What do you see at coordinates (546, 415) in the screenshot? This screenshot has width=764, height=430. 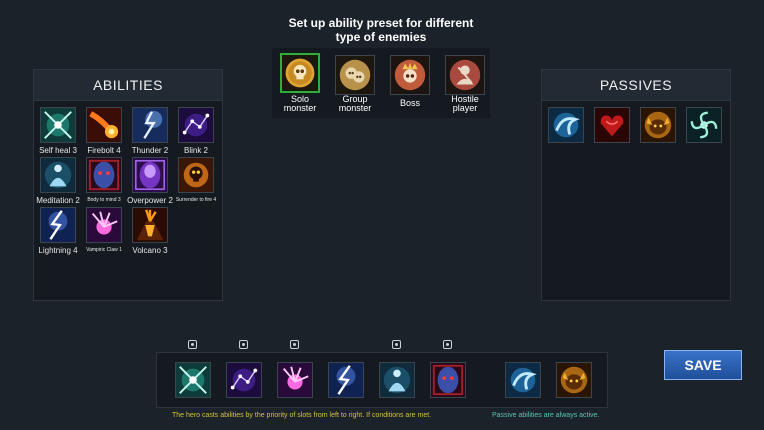 I see `passive-note: Passive abilities are always active.` at bounding box center [546, 415].